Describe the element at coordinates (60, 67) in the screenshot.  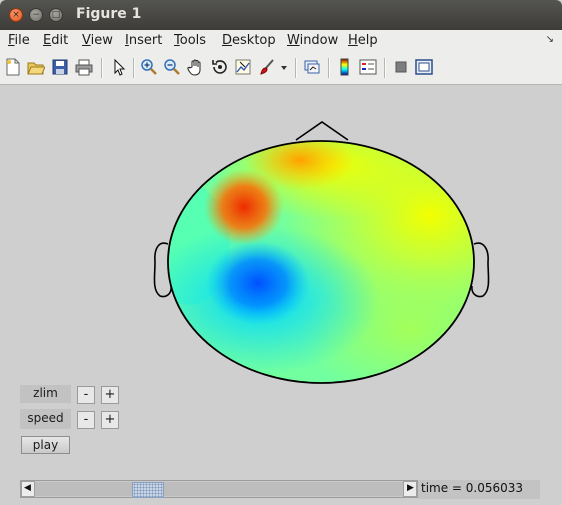
I see `save-icon` at that location.